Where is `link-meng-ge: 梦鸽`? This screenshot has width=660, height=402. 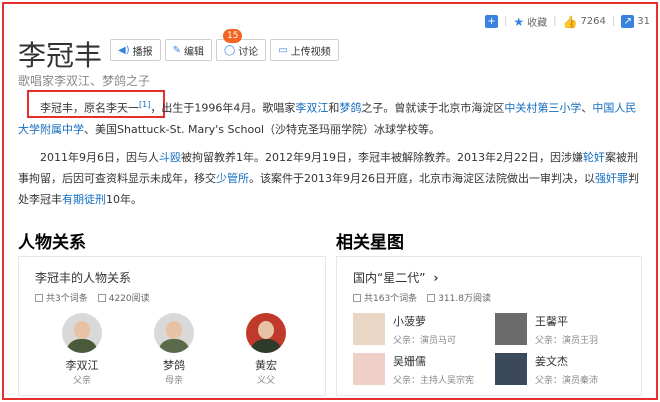 link-meng-ge: 梦鸽 is located at coordinates (350, 108).